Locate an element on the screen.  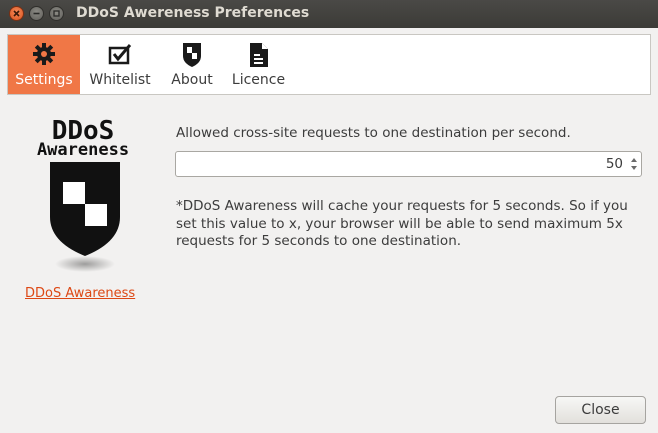
ddos-awareness-link: DDoS Awareness is located at coordinates (80, 293).